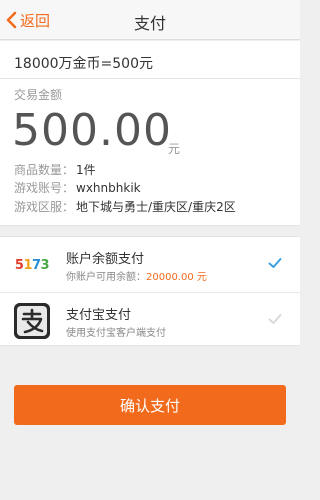 The width and height of the screenshot is (320, 500). I want to click on payment-option-title: 账户余额支付, so click(105, 259).